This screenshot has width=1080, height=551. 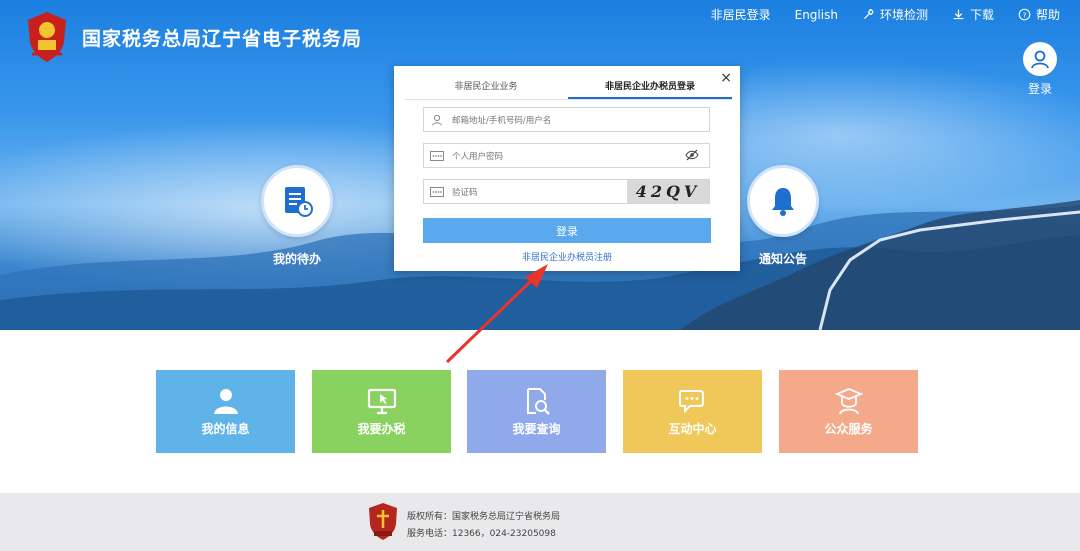 I want to click on tax-emblem-logo, so click(x=47, y=37).